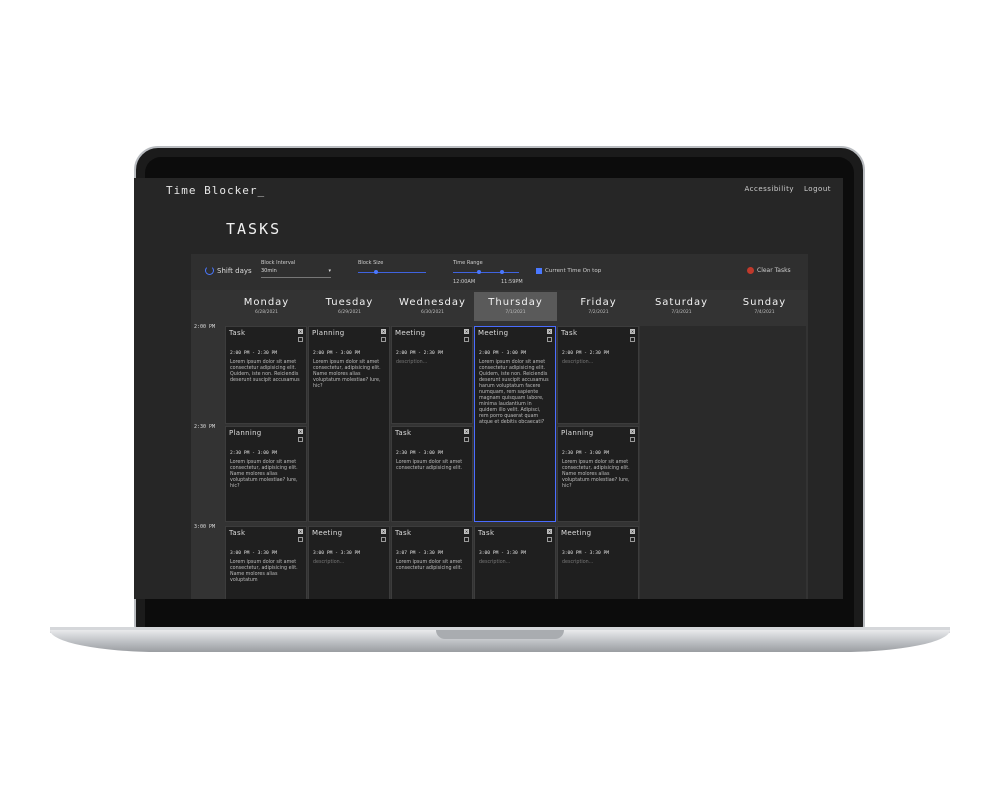  What do you see at coordinates (205, 427) in the screenshot?
I see `time-label: 2:30 PM` at bounding box center [205, 427].